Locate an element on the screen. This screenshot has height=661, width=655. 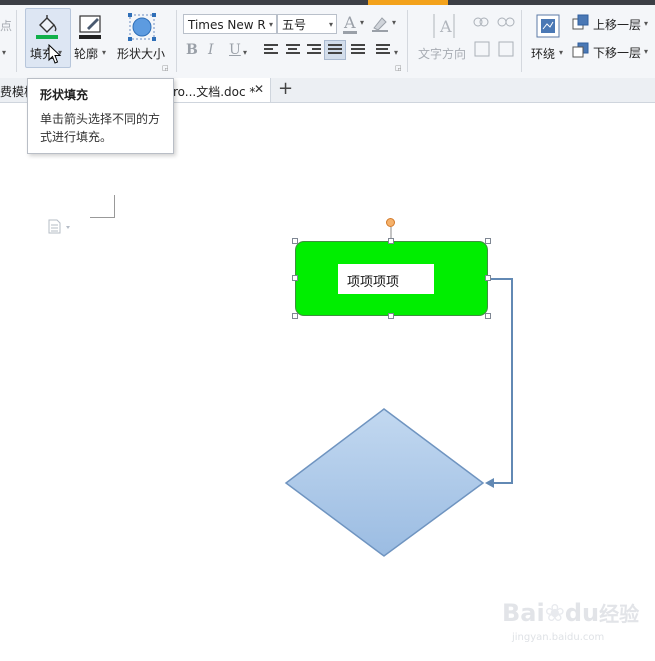
connector-line is located at coordinates (501, 381).